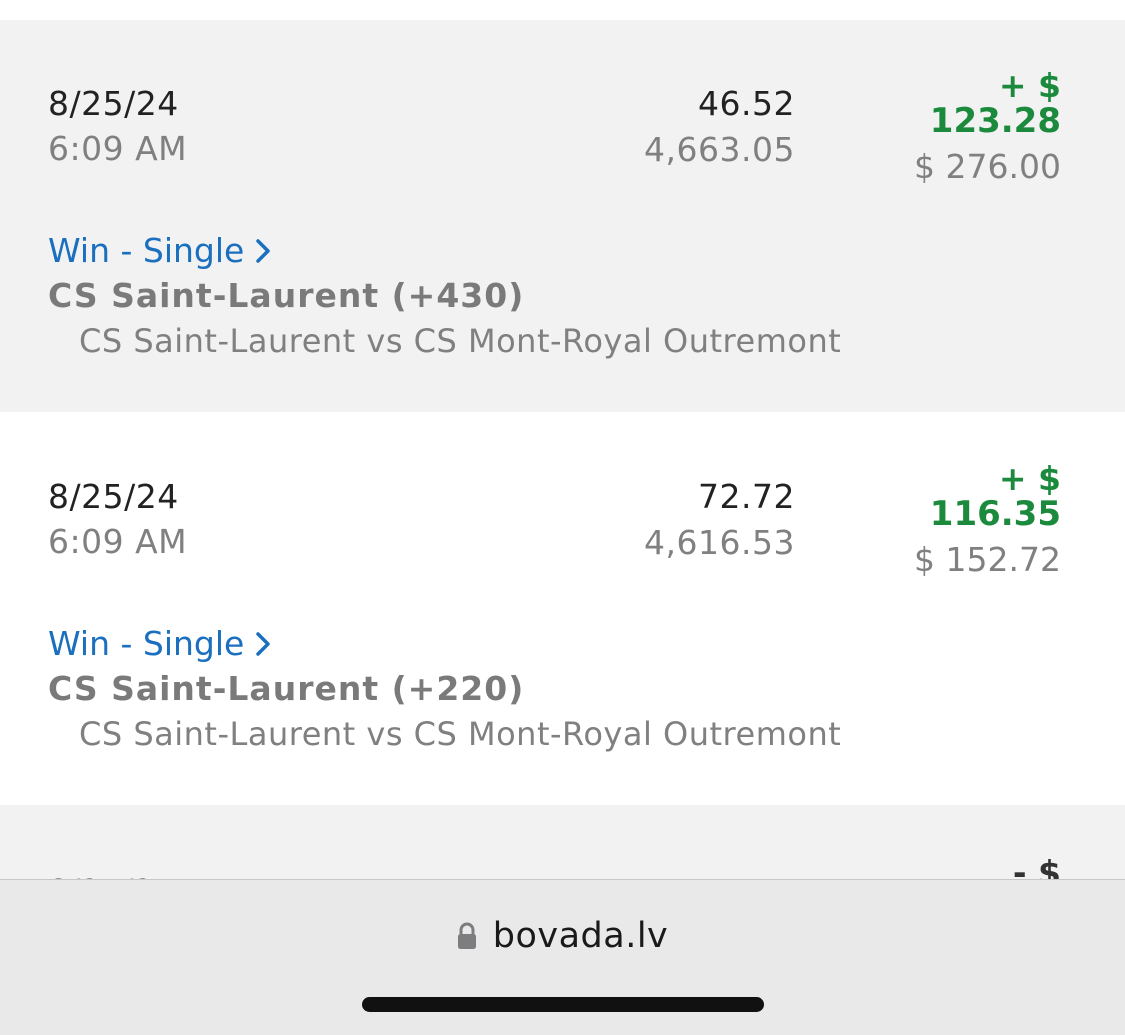 This screenshot has height=1035, width=1125. I want to click on url-text: bovada.lv, so click(580, 936).